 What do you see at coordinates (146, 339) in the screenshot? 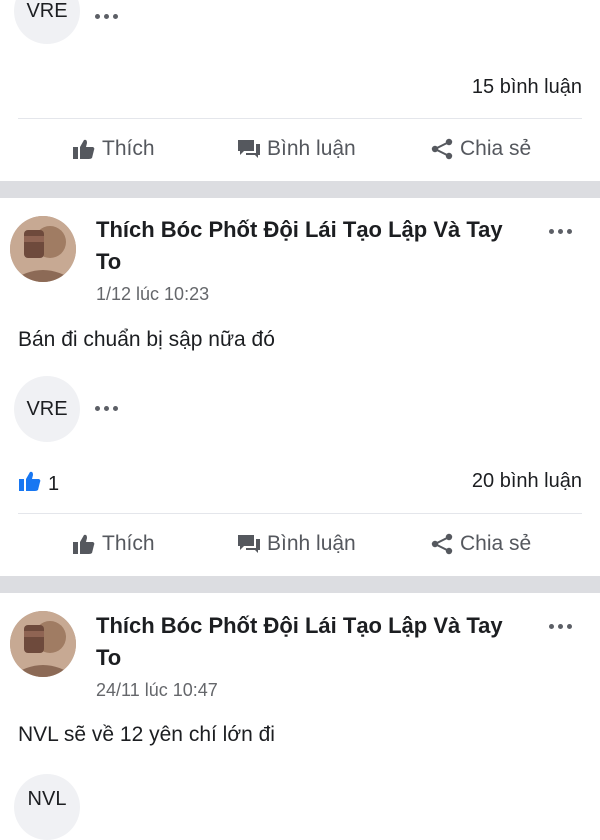
I see `post-text: Bán đi chuẩn bị sập nữa đó` at bounding box center [146, 339].